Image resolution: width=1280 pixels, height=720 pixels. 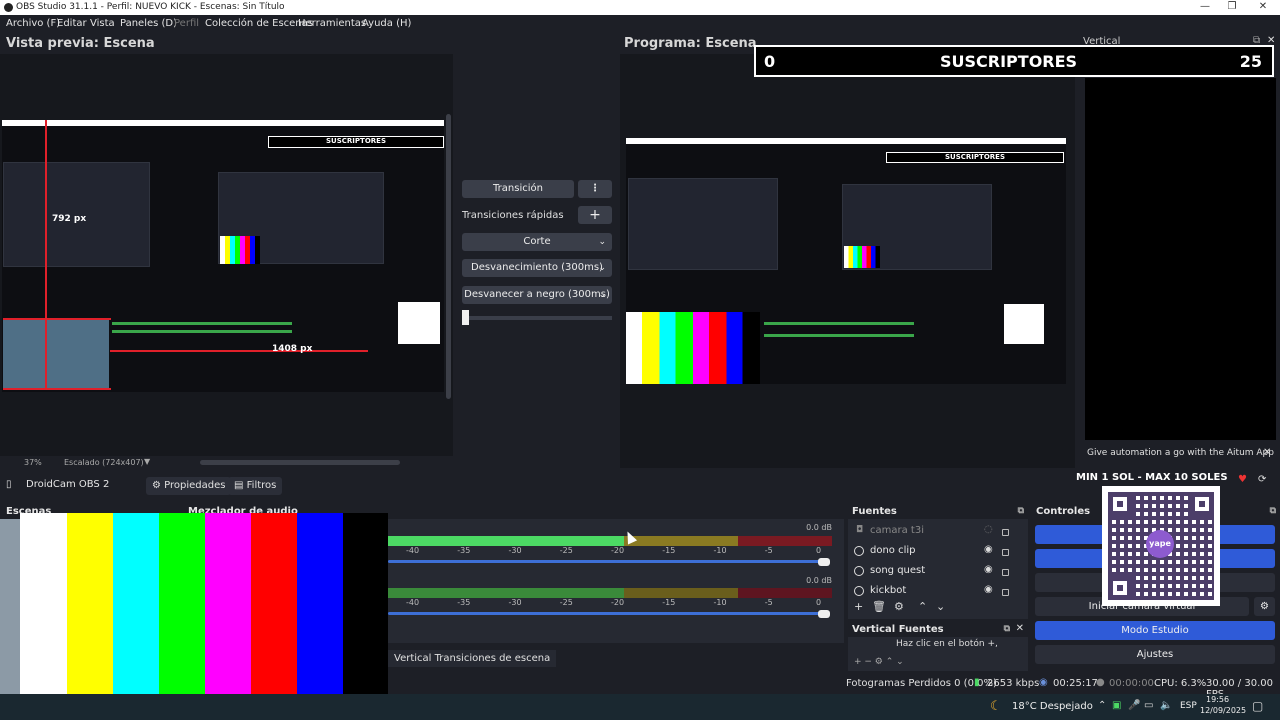 What do you see at coordinates (720, 602) in the screenshot?
I see `mixer-tick-label: -10` at bounding box center [720, 602].